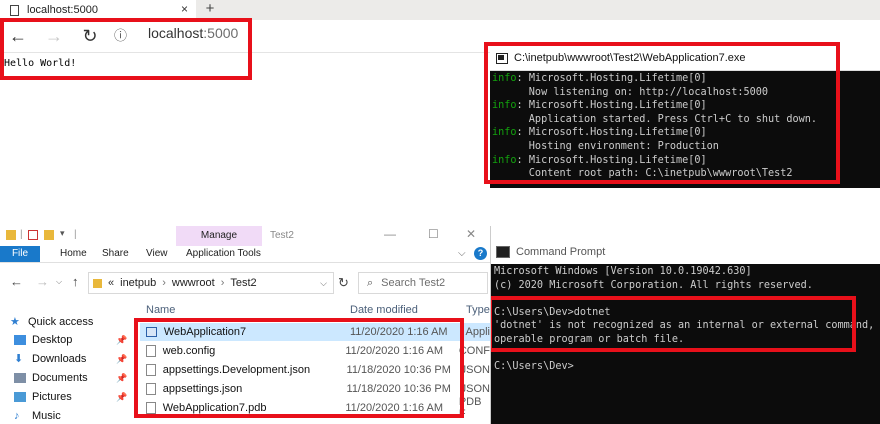  I want to click on minimize-button: —, so click(390, 234).